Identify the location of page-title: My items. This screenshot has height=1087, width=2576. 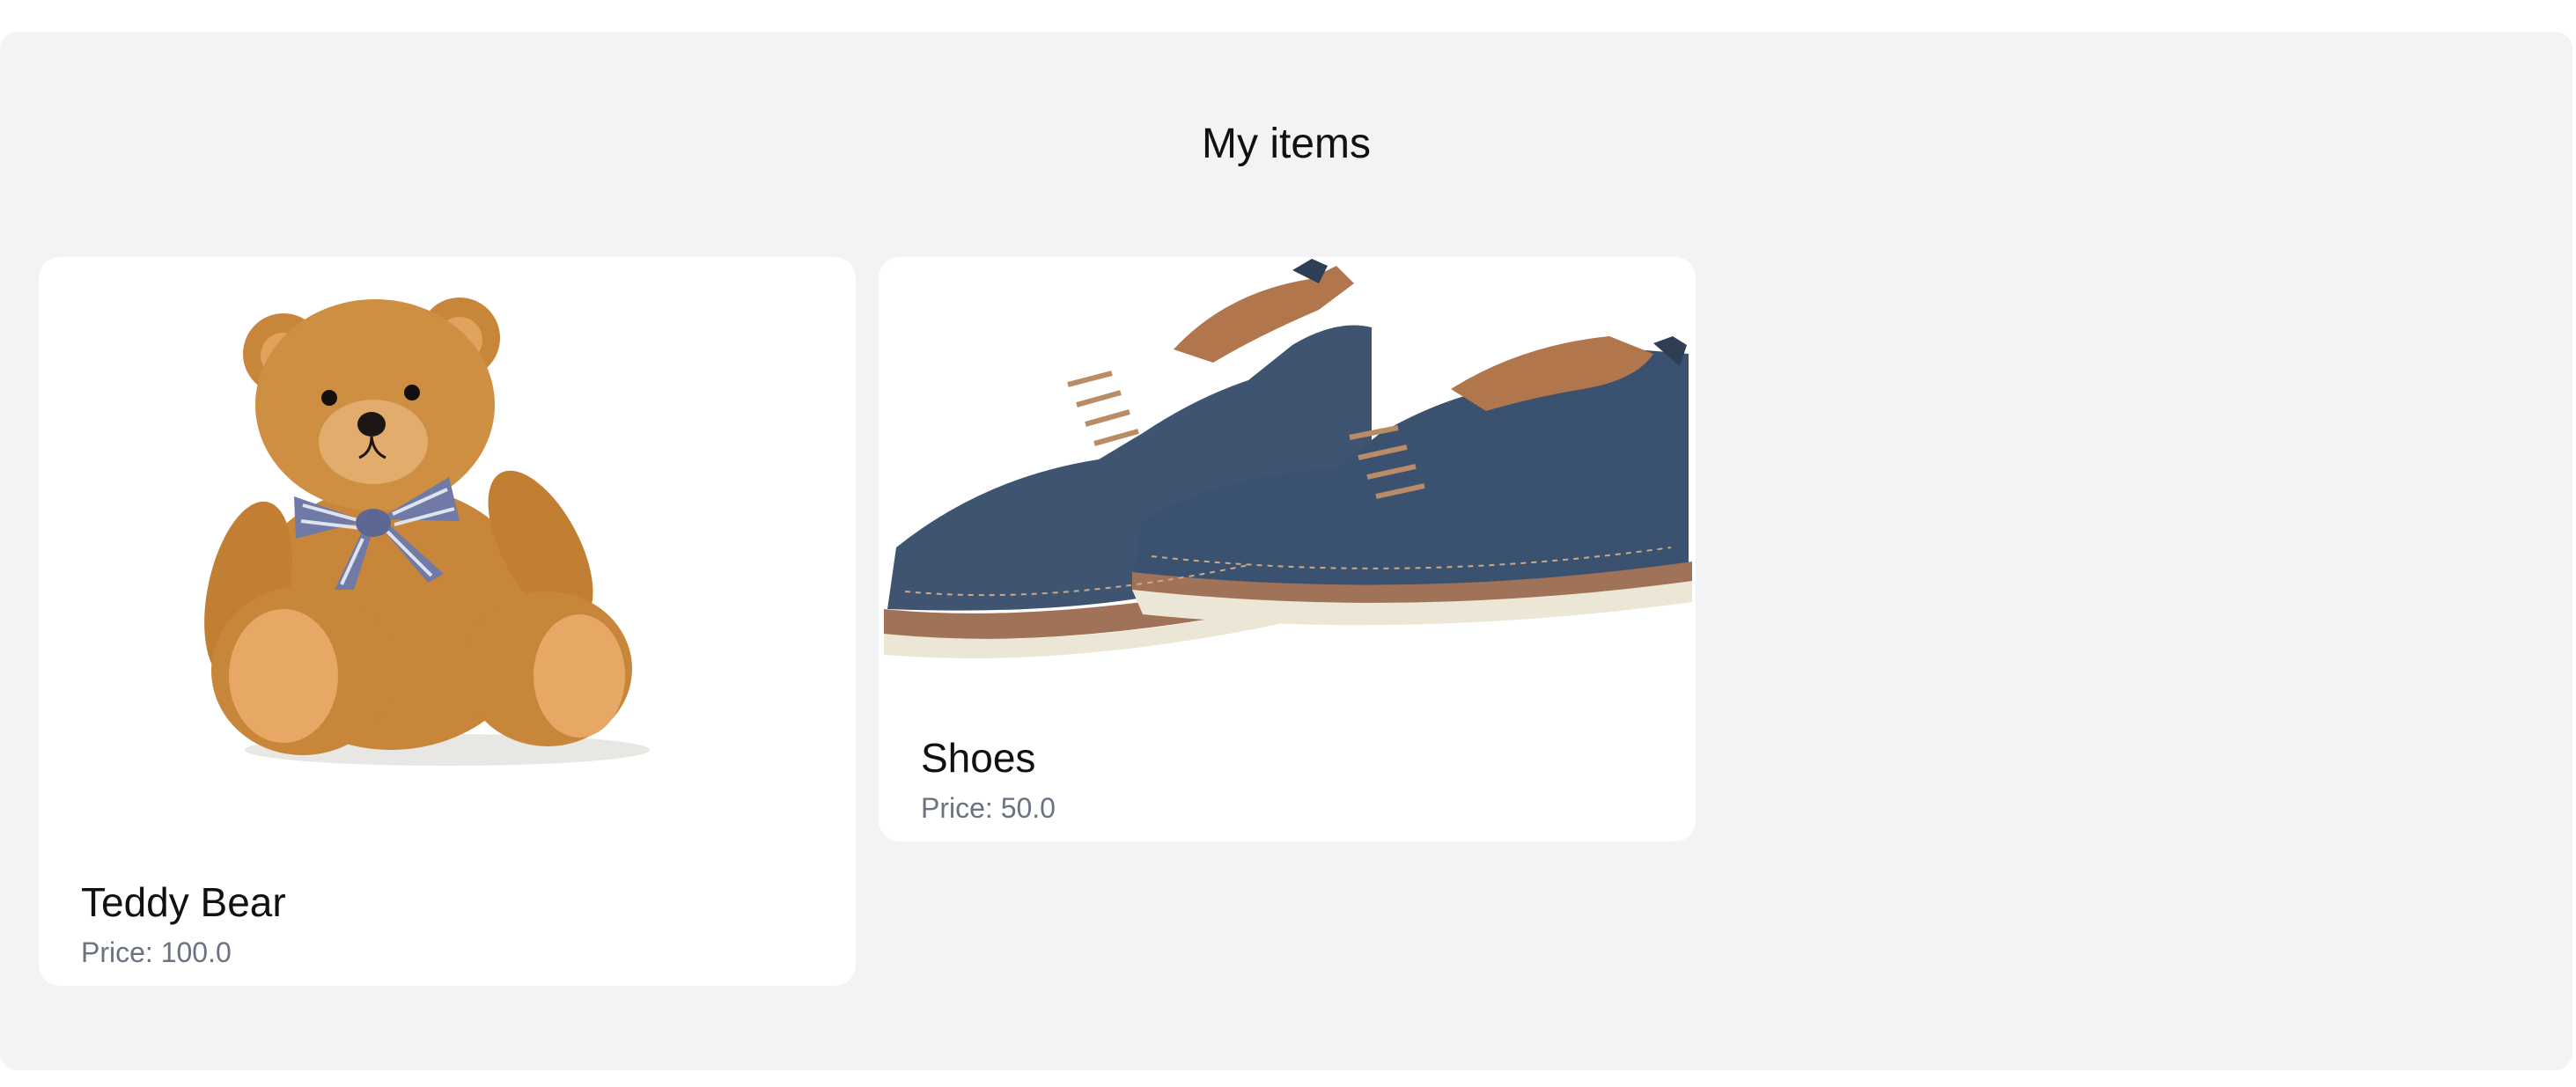
(1287, 144).